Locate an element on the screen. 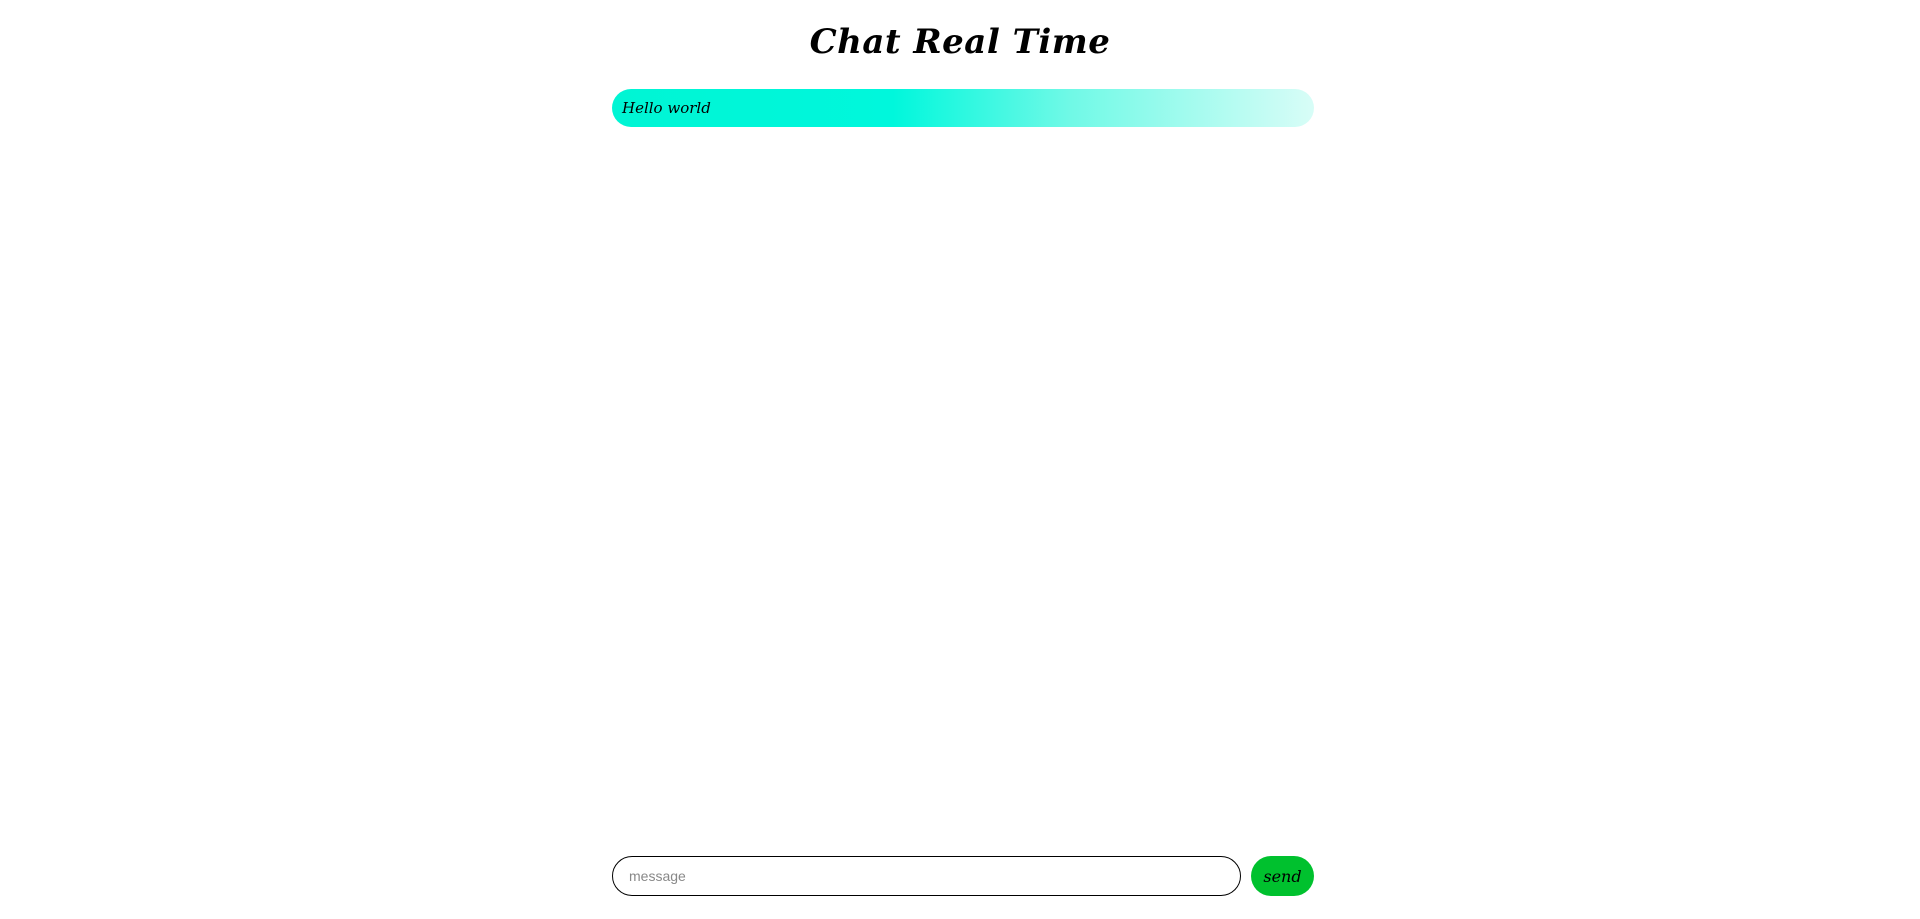 This screenshot has height=919, width=1920. message-input is located at coordinates (926, 876).